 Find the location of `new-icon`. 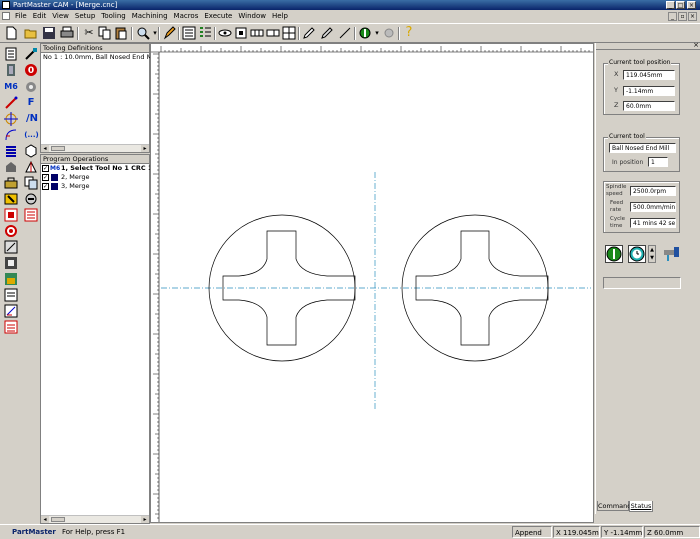

new-icon is located at coordinates (11, 33).